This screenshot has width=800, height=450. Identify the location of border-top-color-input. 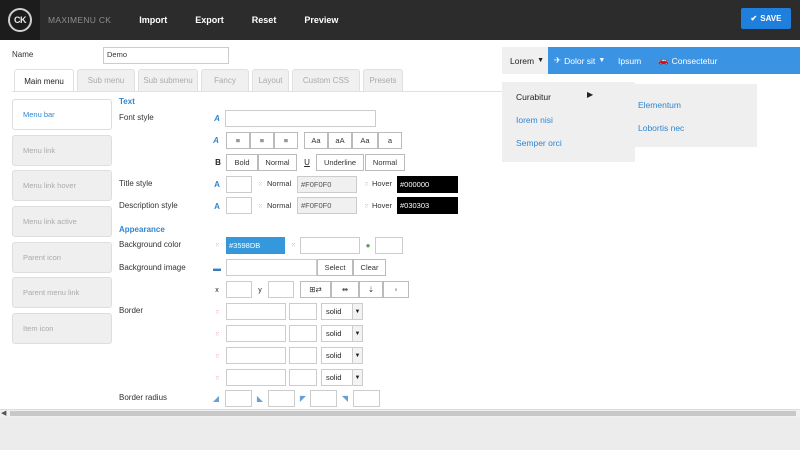
(256, 311).